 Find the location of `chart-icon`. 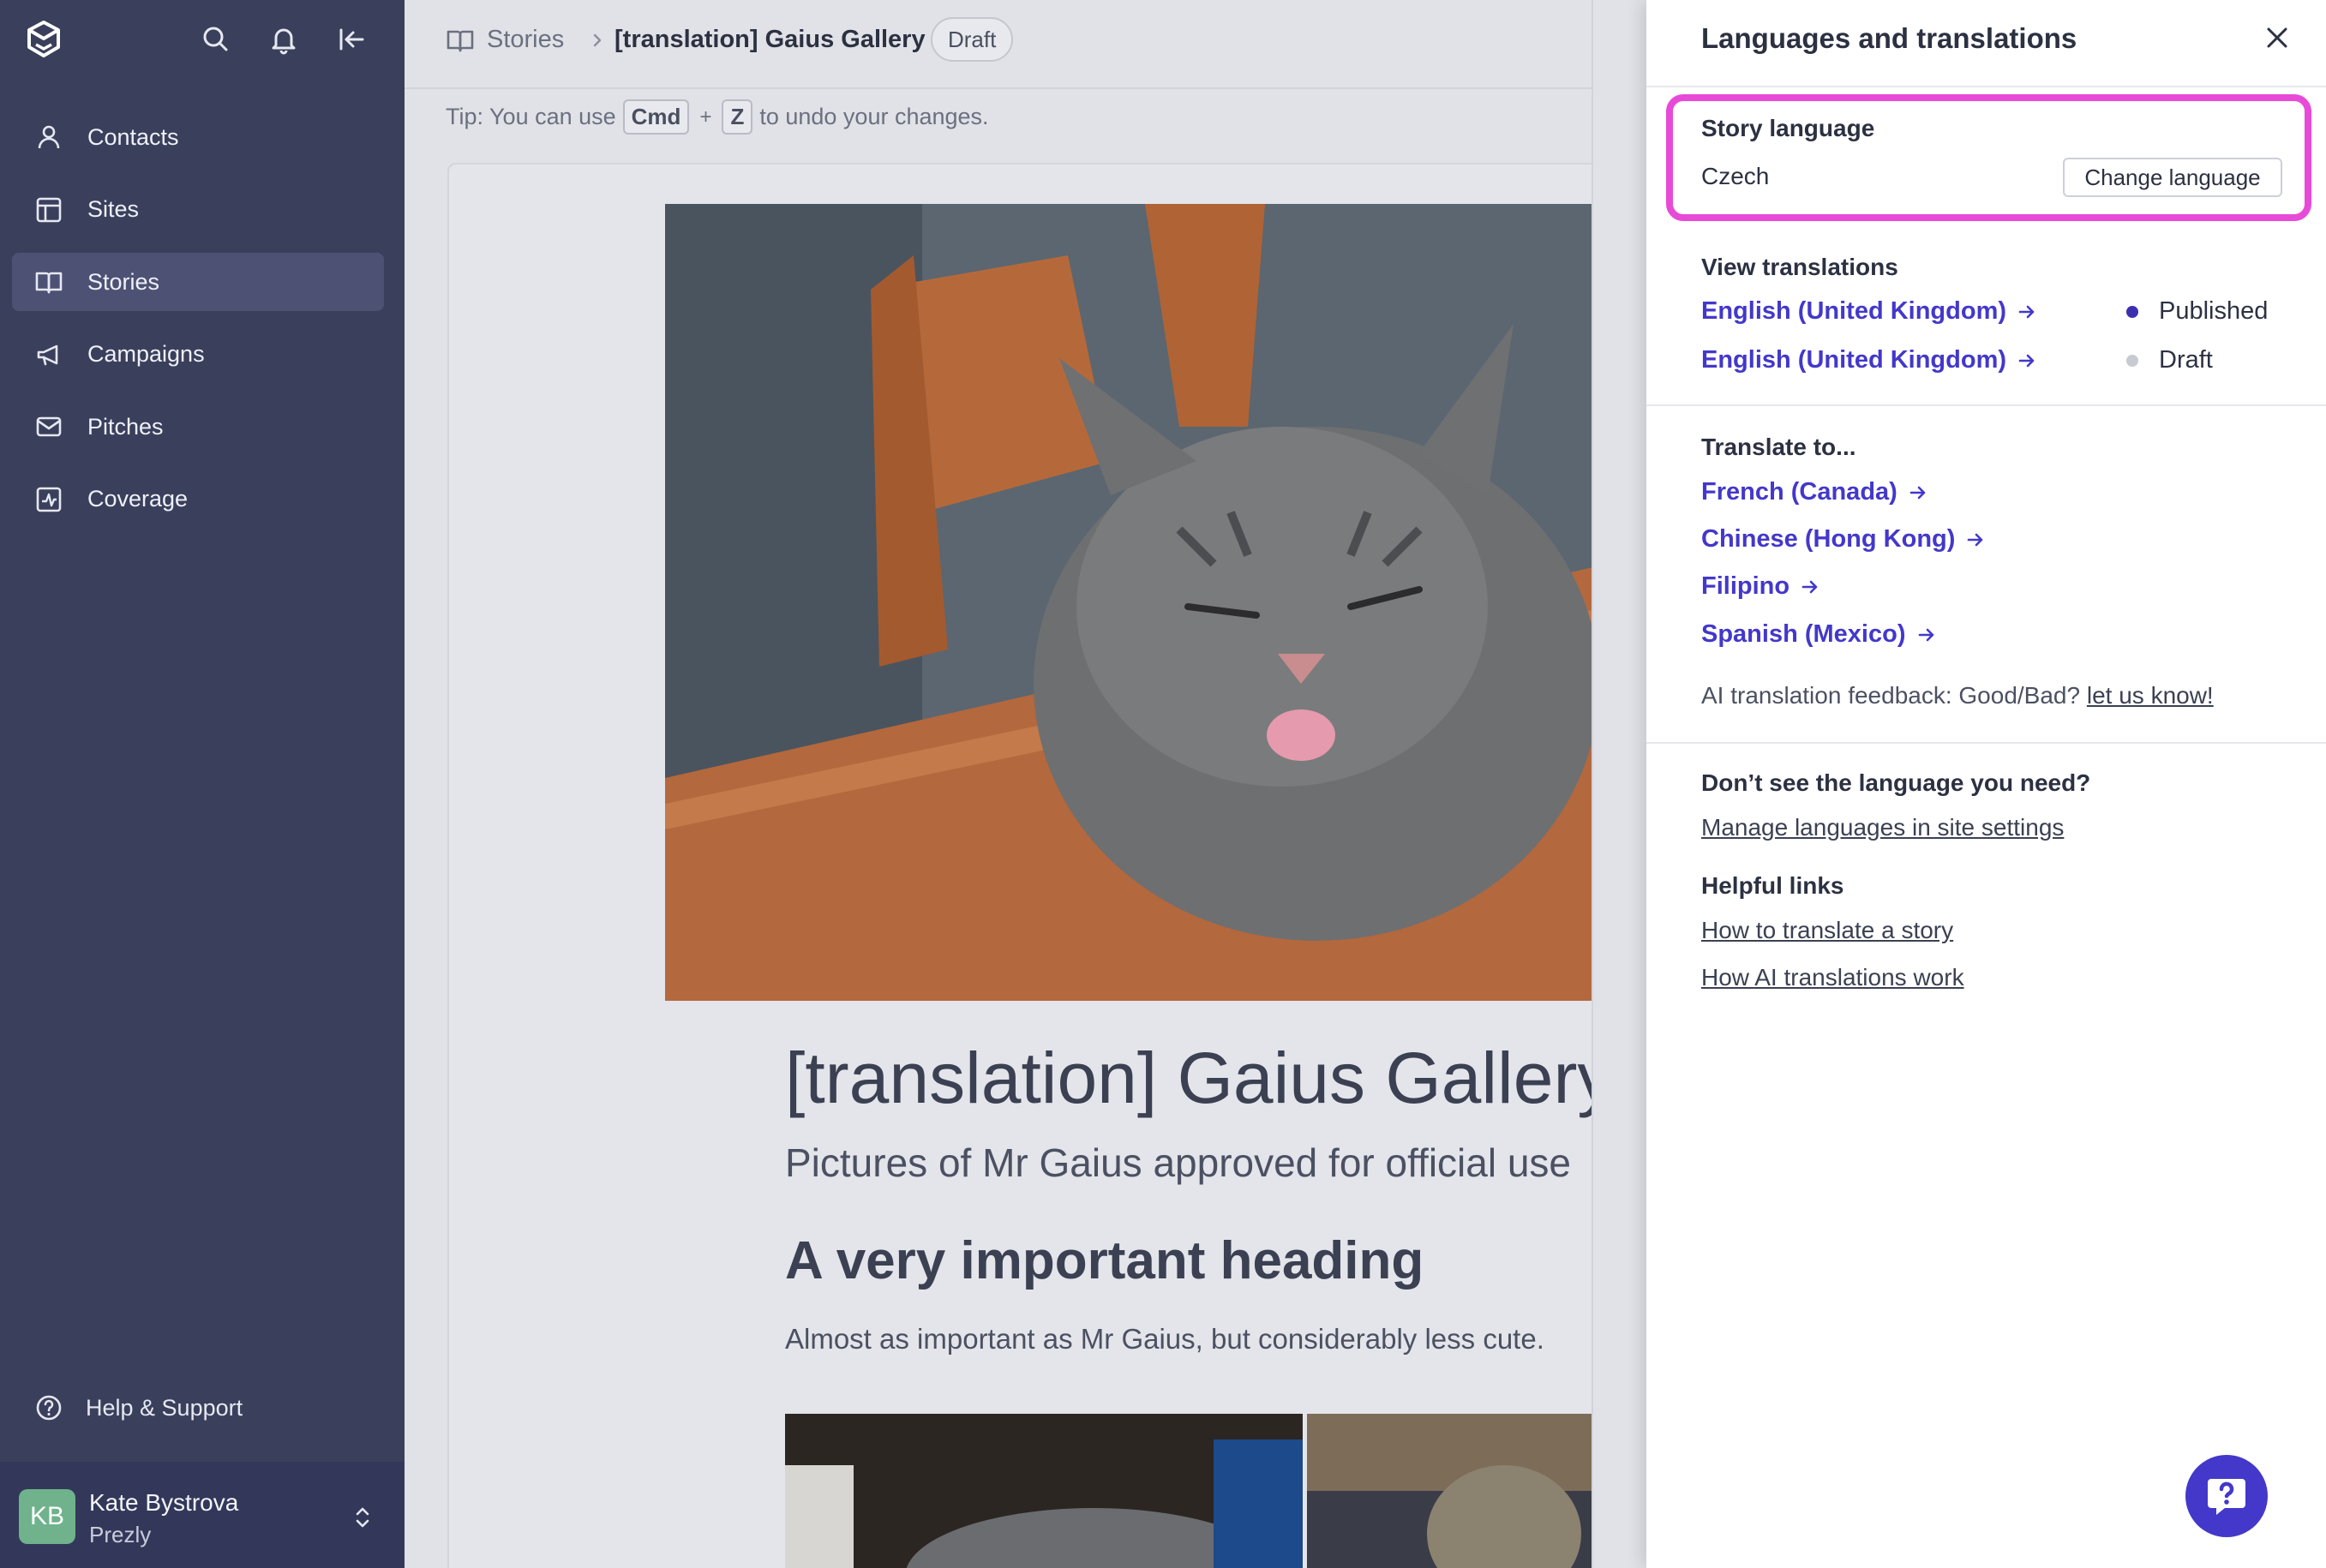

chart-icon is located at coordinates (49, 500).